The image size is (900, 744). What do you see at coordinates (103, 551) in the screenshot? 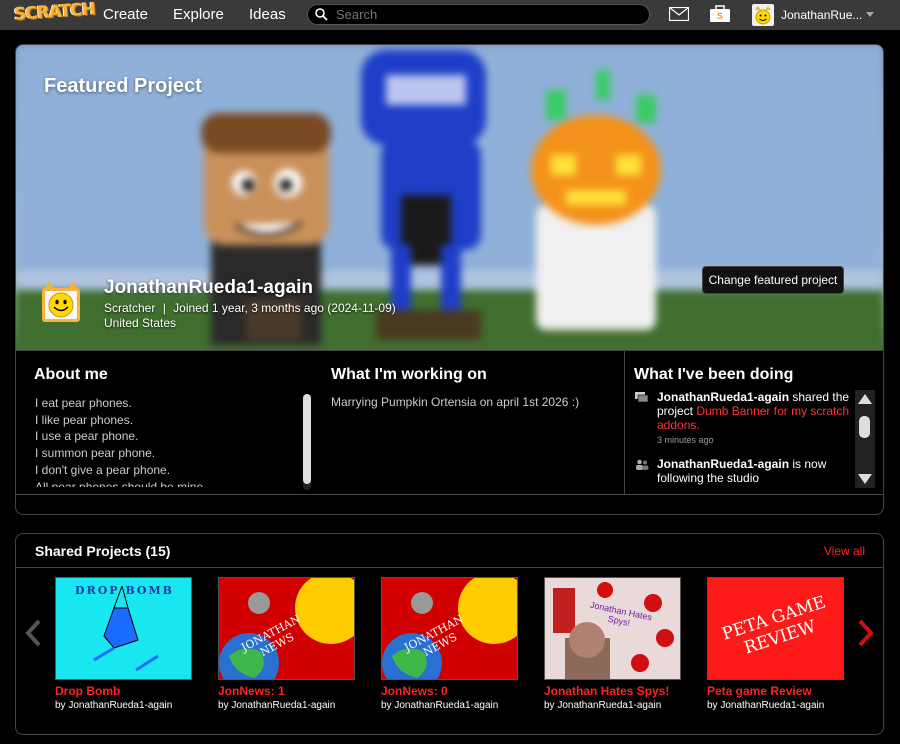
I see `shared-projects-title: Shared Projects (15)` at bounding box center [103, 551].